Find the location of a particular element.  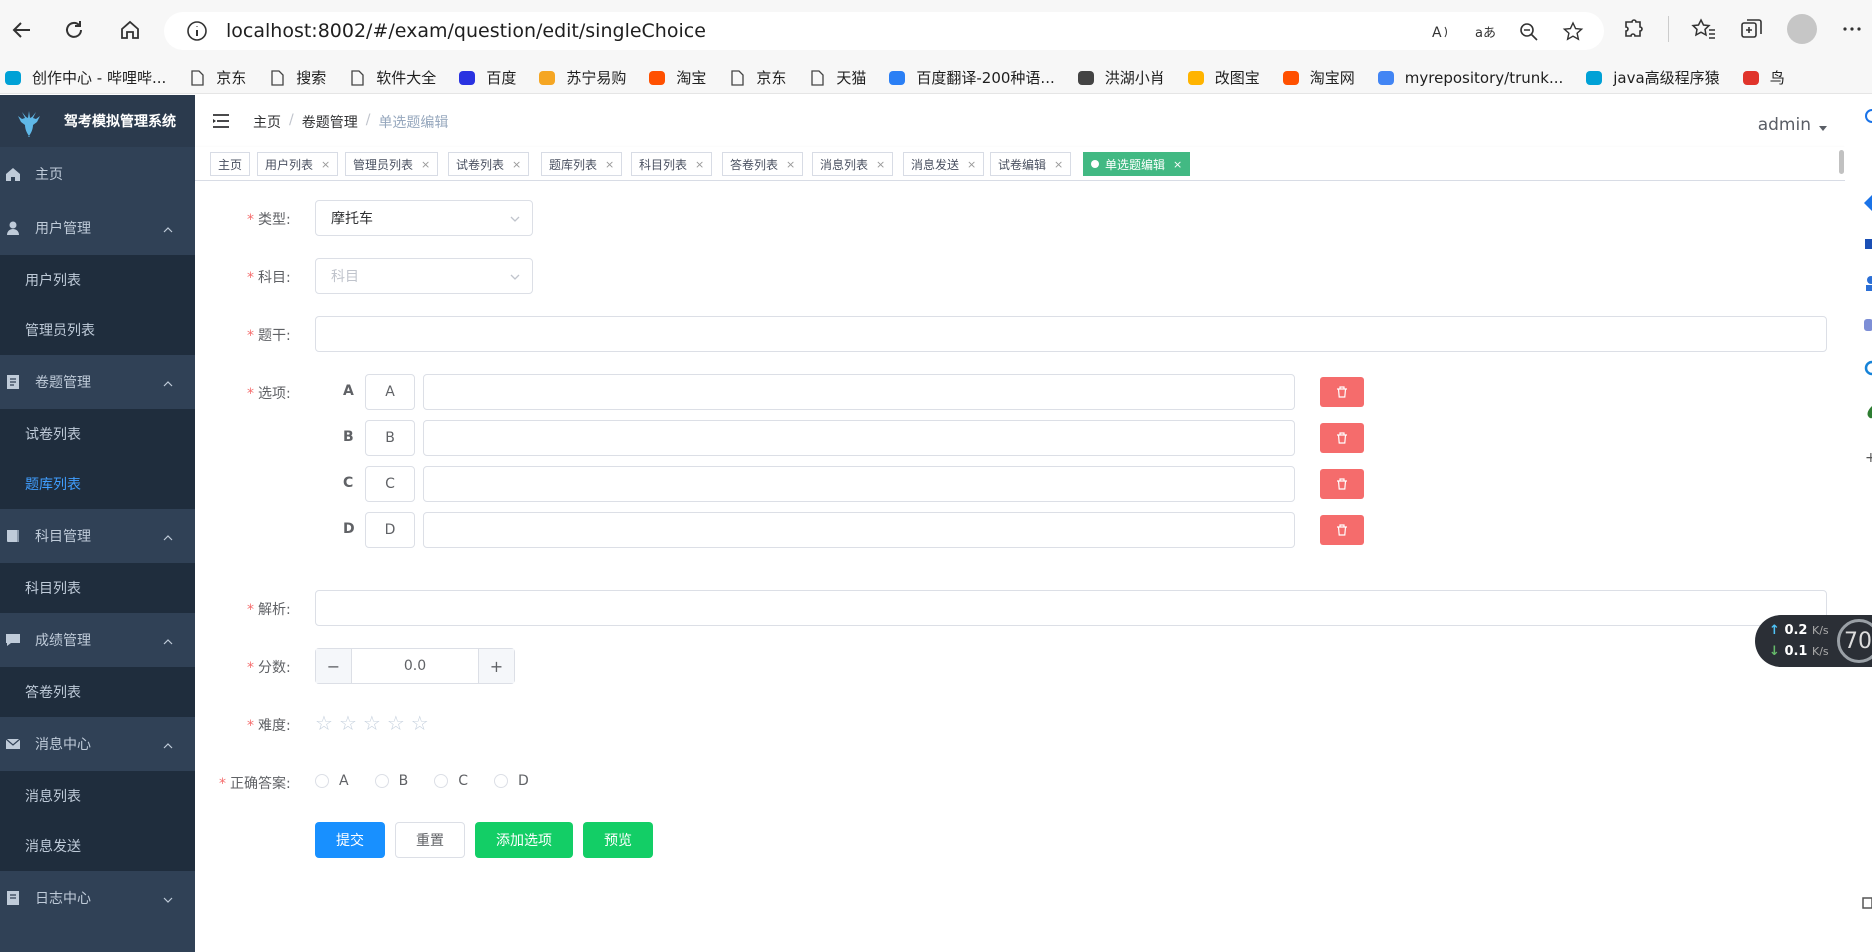

user-menu: admin is located at coordinates (1792, 125).